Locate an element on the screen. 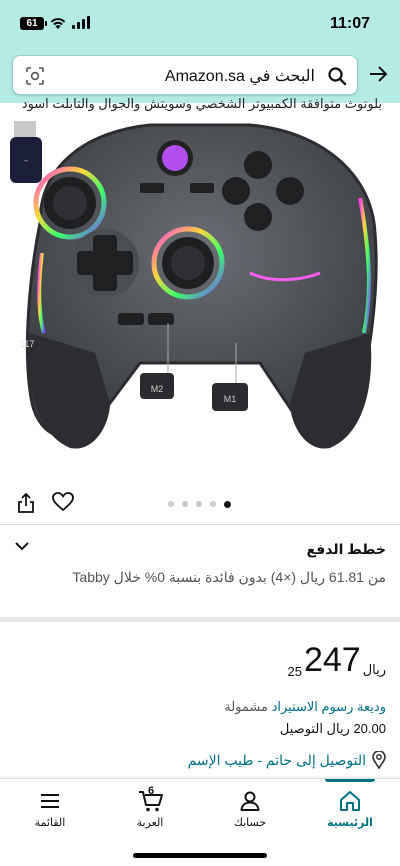  carousel-dots is located at coordinates (199, 504).